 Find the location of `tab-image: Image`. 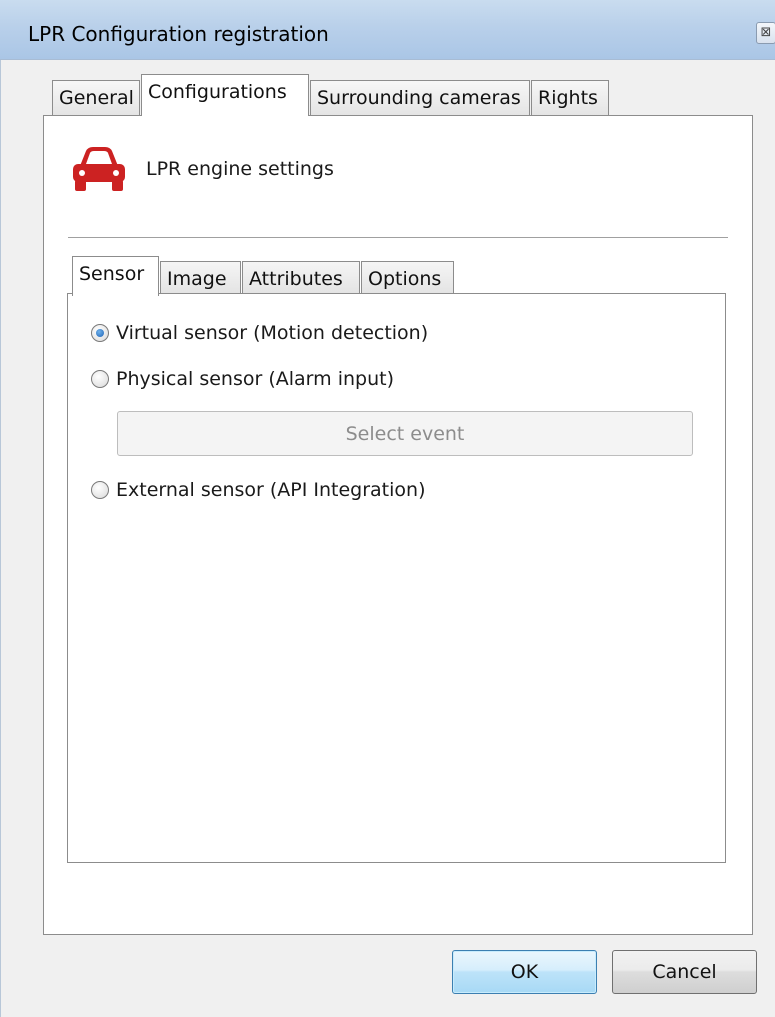

tab-image: Image is located at coordinates (200, 278).